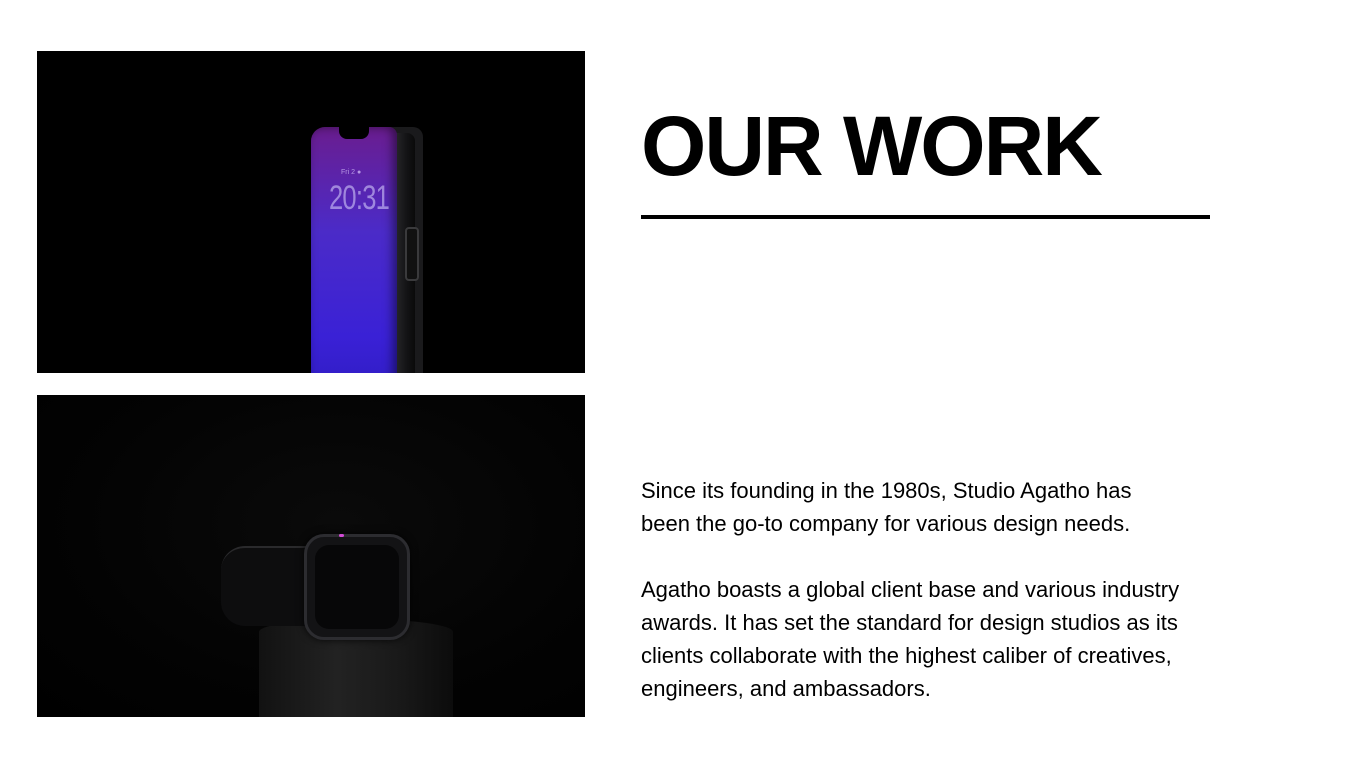  I want to click on title-underline, so click(925, 217).